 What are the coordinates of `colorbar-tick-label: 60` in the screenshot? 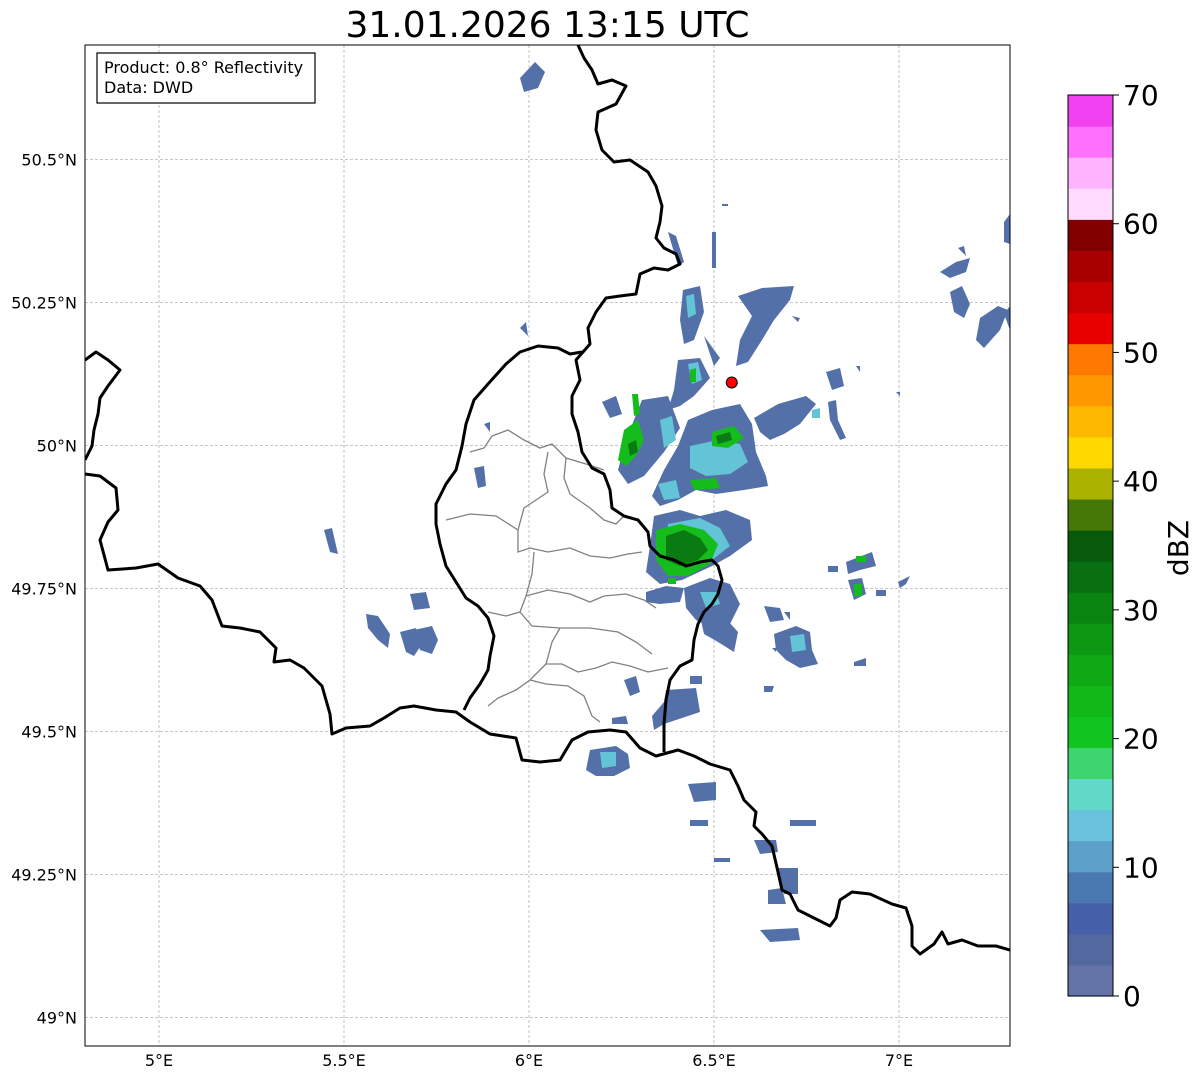 It's located at (1141, 224).